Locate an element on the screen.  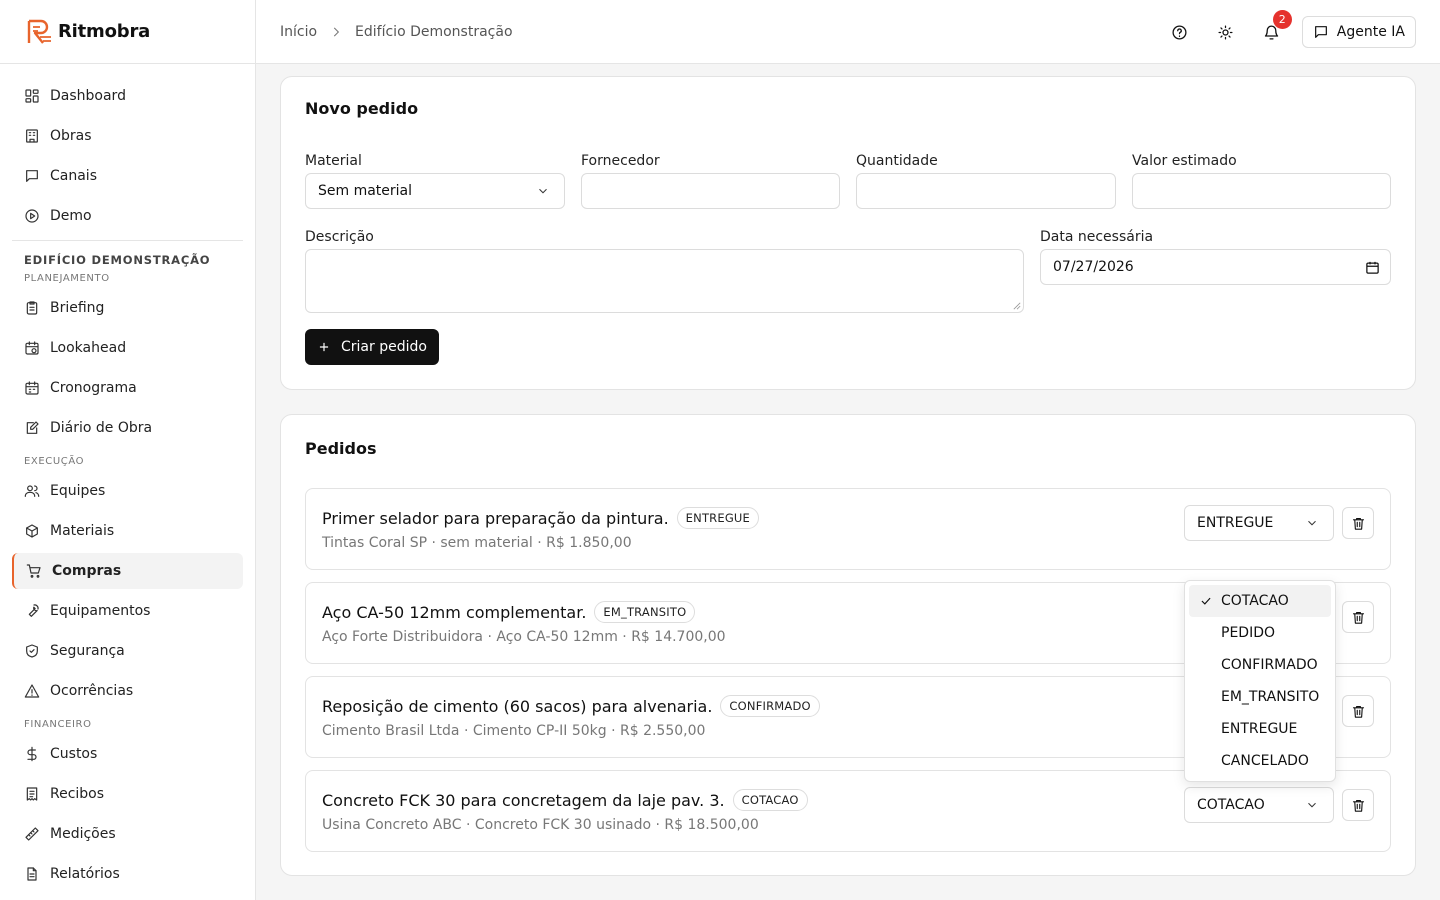
sidebar-item-recibos: Recibos is located at coordinates (127, 794).